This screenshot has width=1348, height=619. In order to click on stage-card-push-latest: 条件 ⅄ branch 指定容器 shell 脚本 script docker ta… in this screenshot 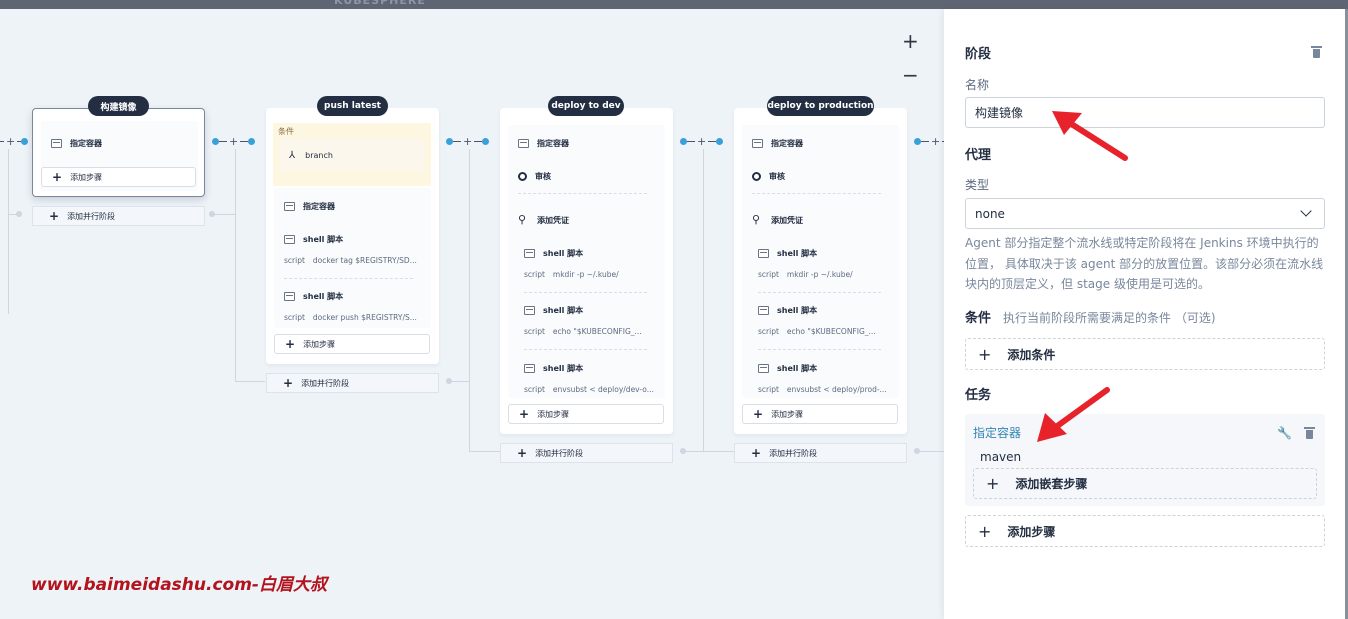, I will do `click(352, 236)`.